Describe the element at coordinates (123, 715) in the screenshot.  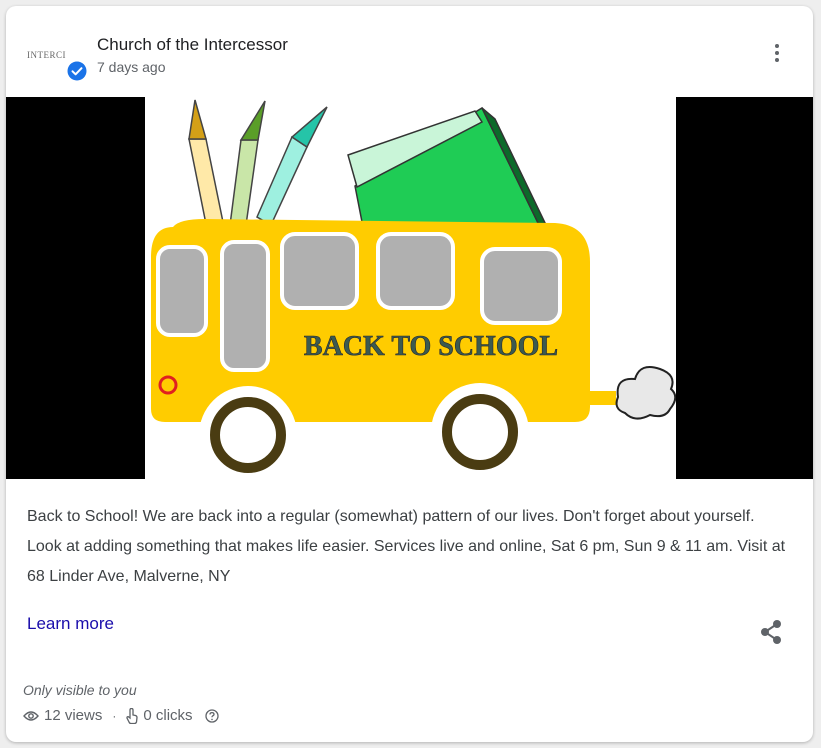
I see `post-stats: 12 views · 0 clicks` at that location.